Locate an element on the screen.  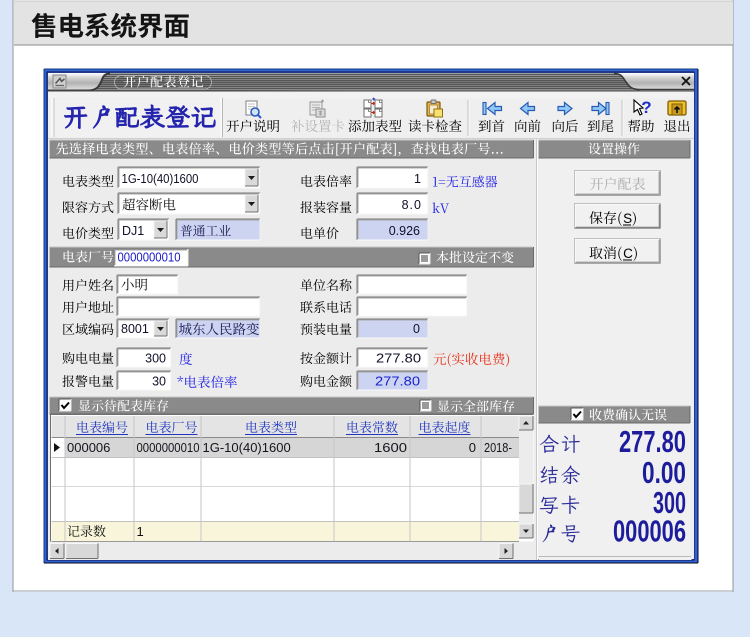
svg-text: C is located at coordinates (628, 253).